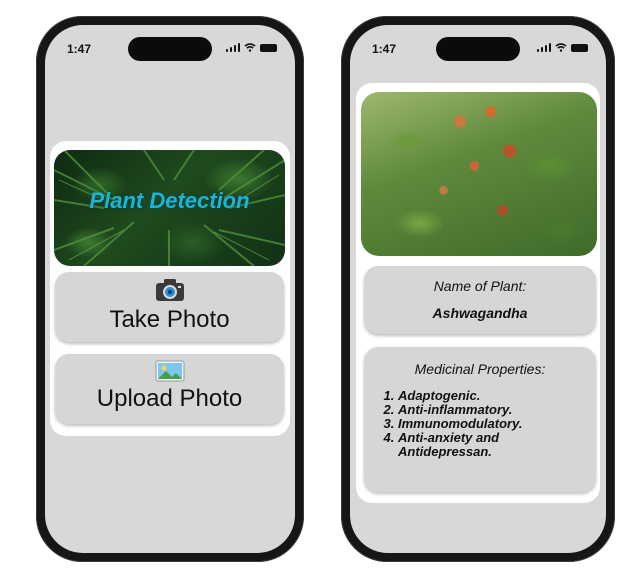 Image resolution: width=635 pixels, height=569 pixels. I want to click on plant-photo, so click(479, 174).